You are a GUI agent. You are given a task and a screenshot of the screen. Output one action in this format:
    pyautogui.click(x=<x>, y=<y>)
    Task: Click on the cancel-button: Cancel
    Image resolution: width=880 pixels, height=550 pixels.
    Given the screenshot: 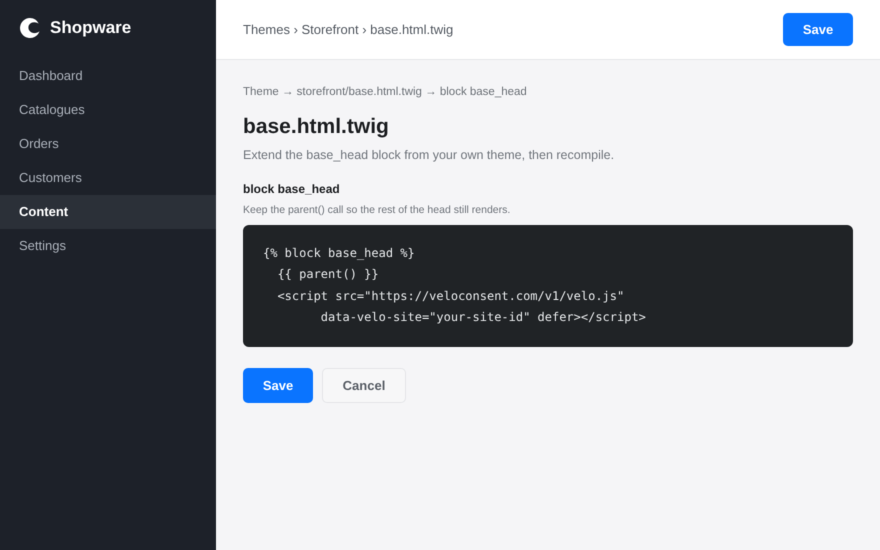 What is the action you would take?
    pyautogui.click(x=364, y=386)
    